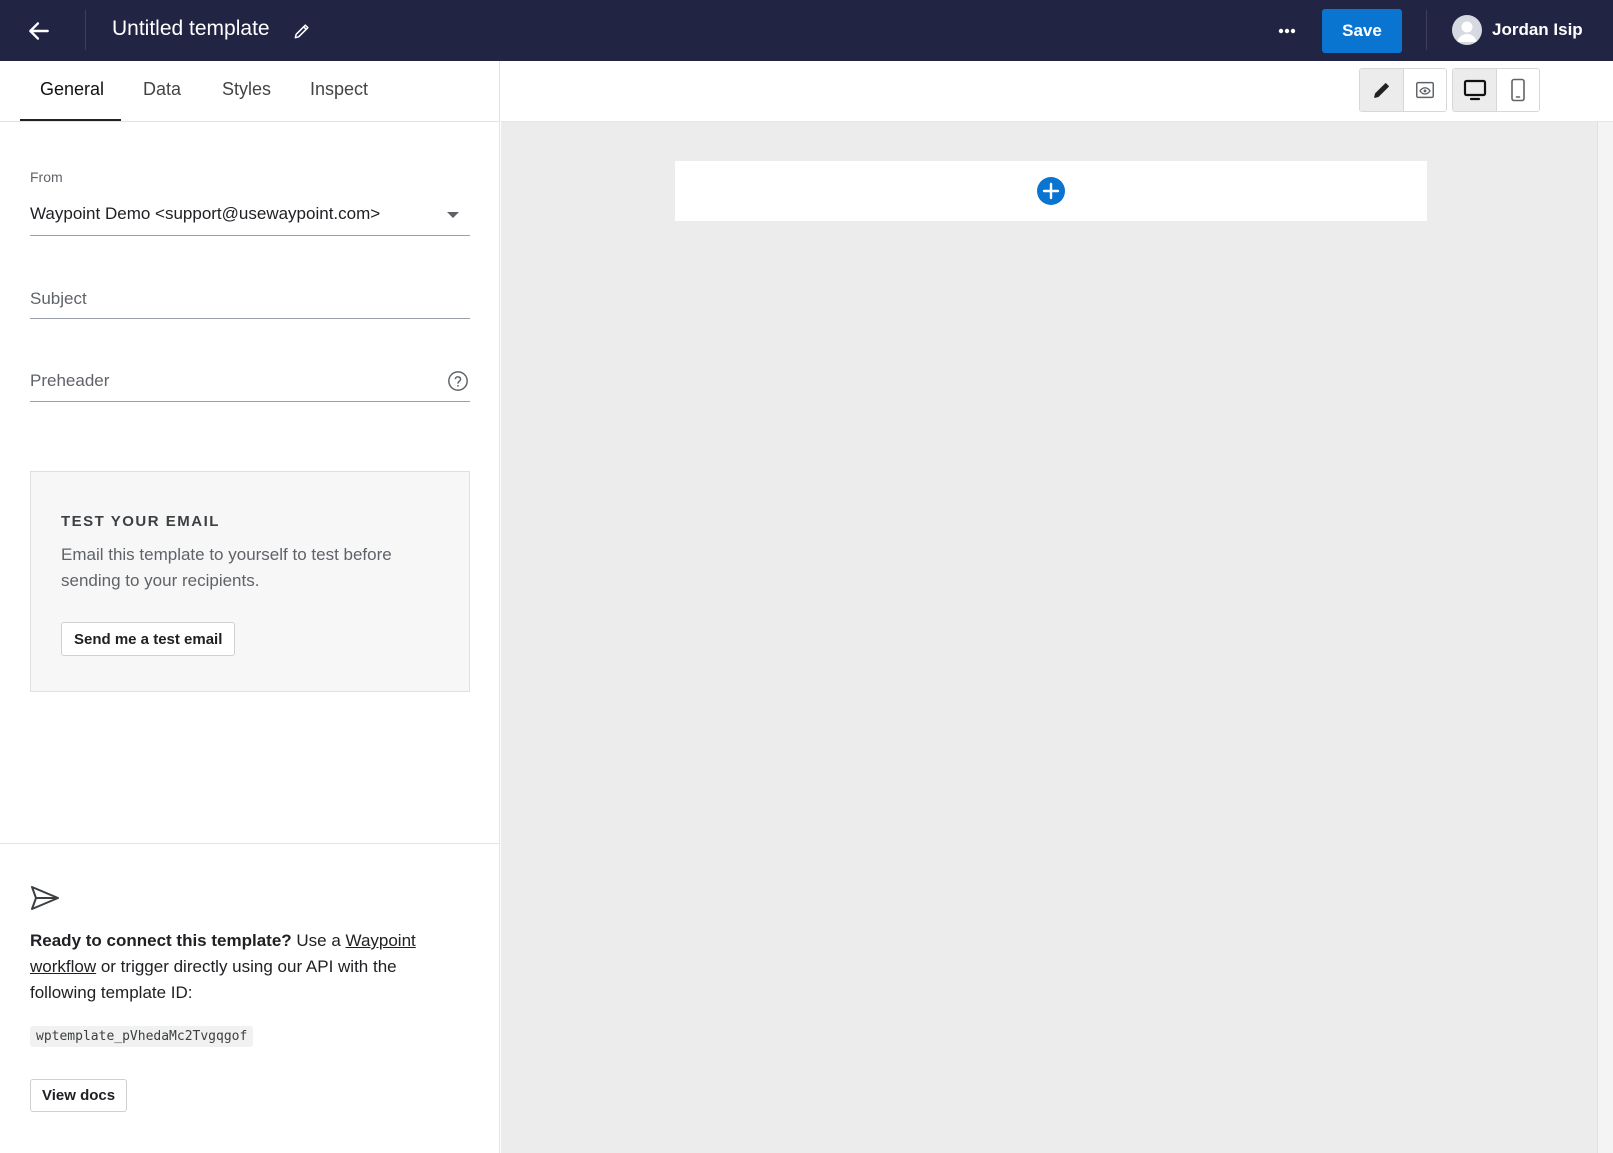  What do you see at coordinates (318, 940) in the screenshot?
I see `connect-text-1: Use a` at bounding box center [318, 940].